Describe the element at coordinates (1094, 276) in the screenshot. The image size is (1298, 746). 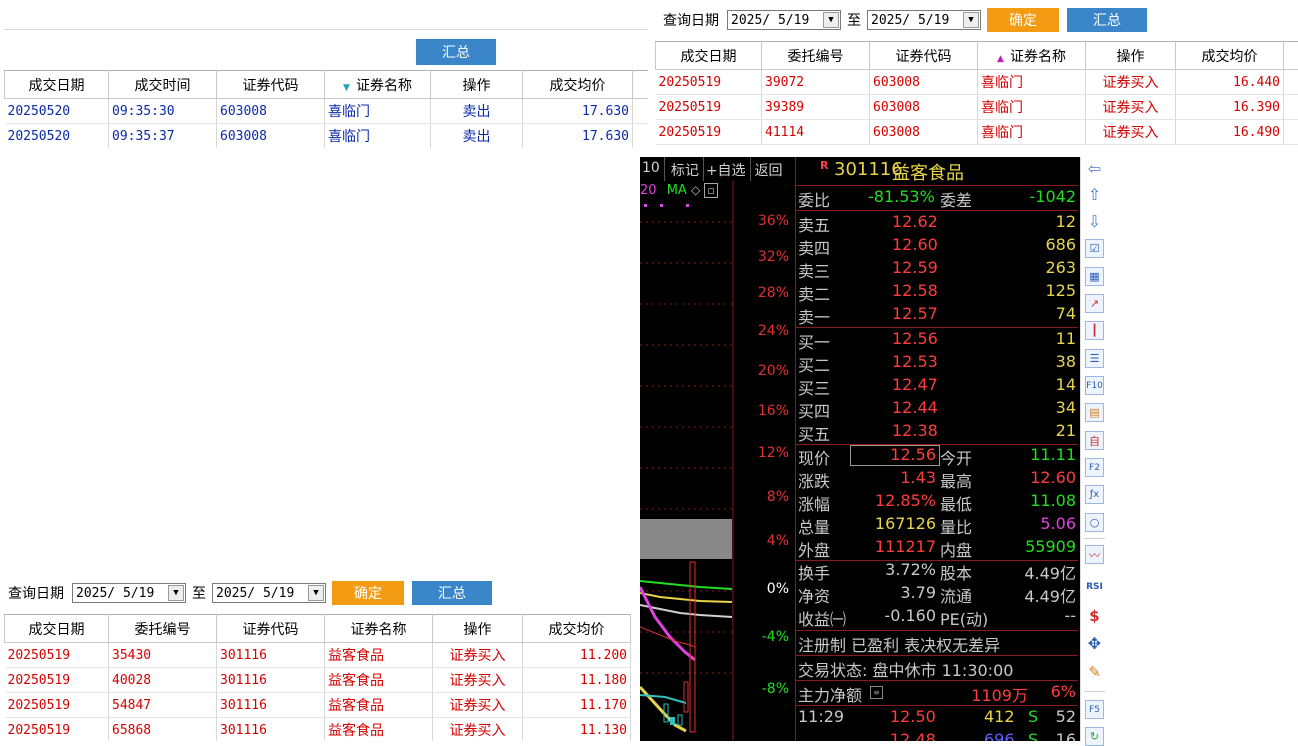
I see `grid-icon: ▦` at that location.